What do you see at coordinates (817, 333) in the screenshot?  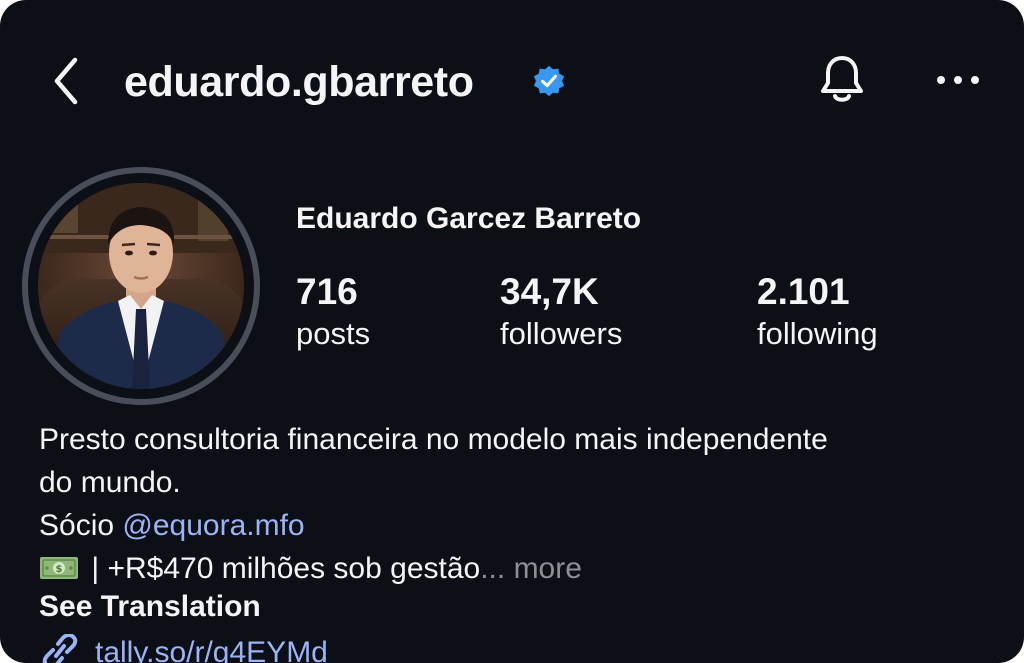 I see `following-label: following` at bounding box center [817, 333].